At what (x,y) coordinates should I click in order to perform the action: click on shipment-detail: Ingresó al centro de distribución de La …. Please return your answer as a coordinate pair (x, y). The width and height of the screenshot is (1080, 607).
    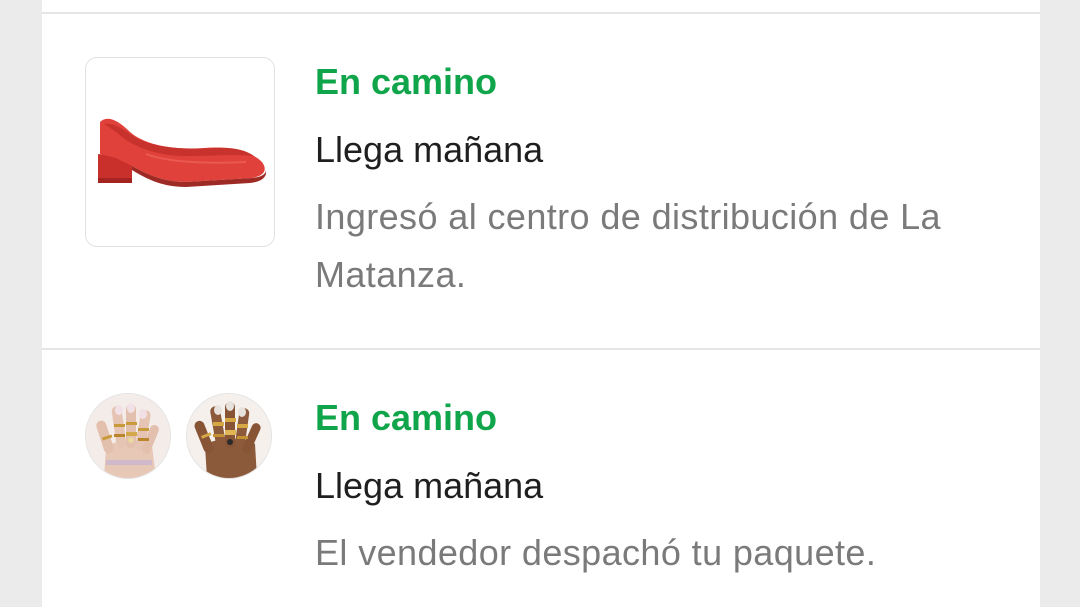
    Looking at the image, I should click on (628, 245).